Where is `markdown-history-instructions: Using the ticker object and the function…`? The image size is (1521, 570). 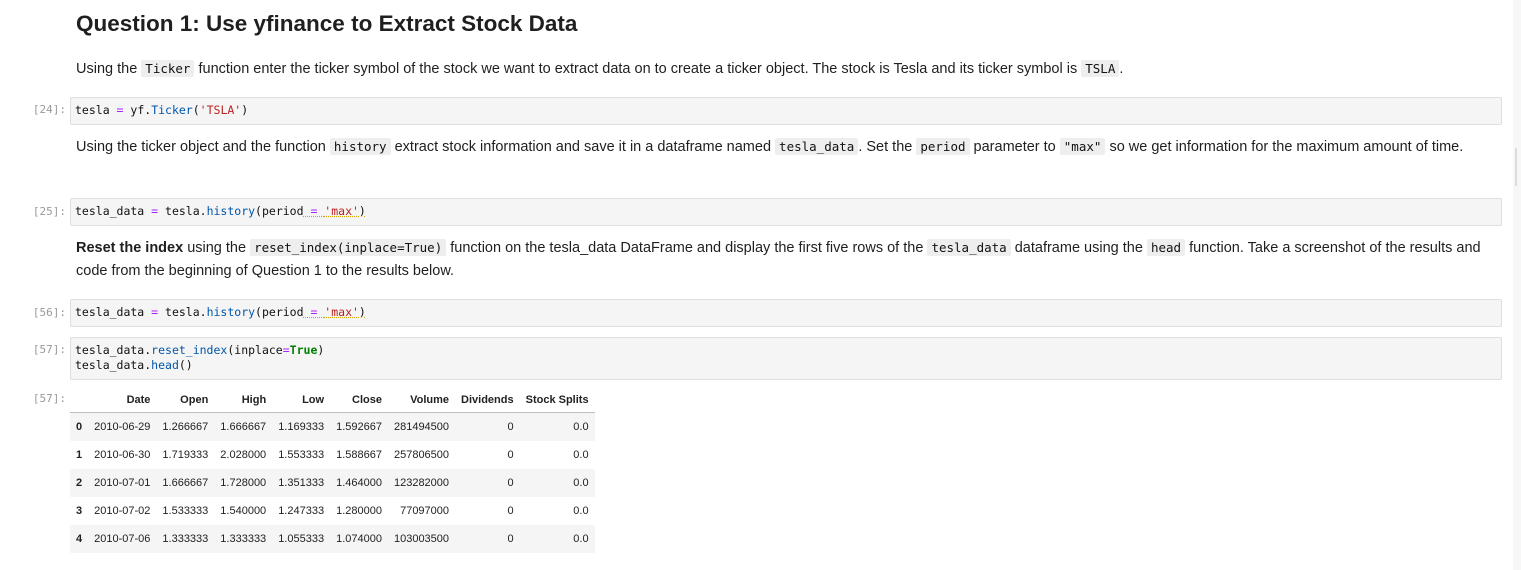
markdown-history-instructions: Using the ticker object and the function… is located at coordinates (770, 146).